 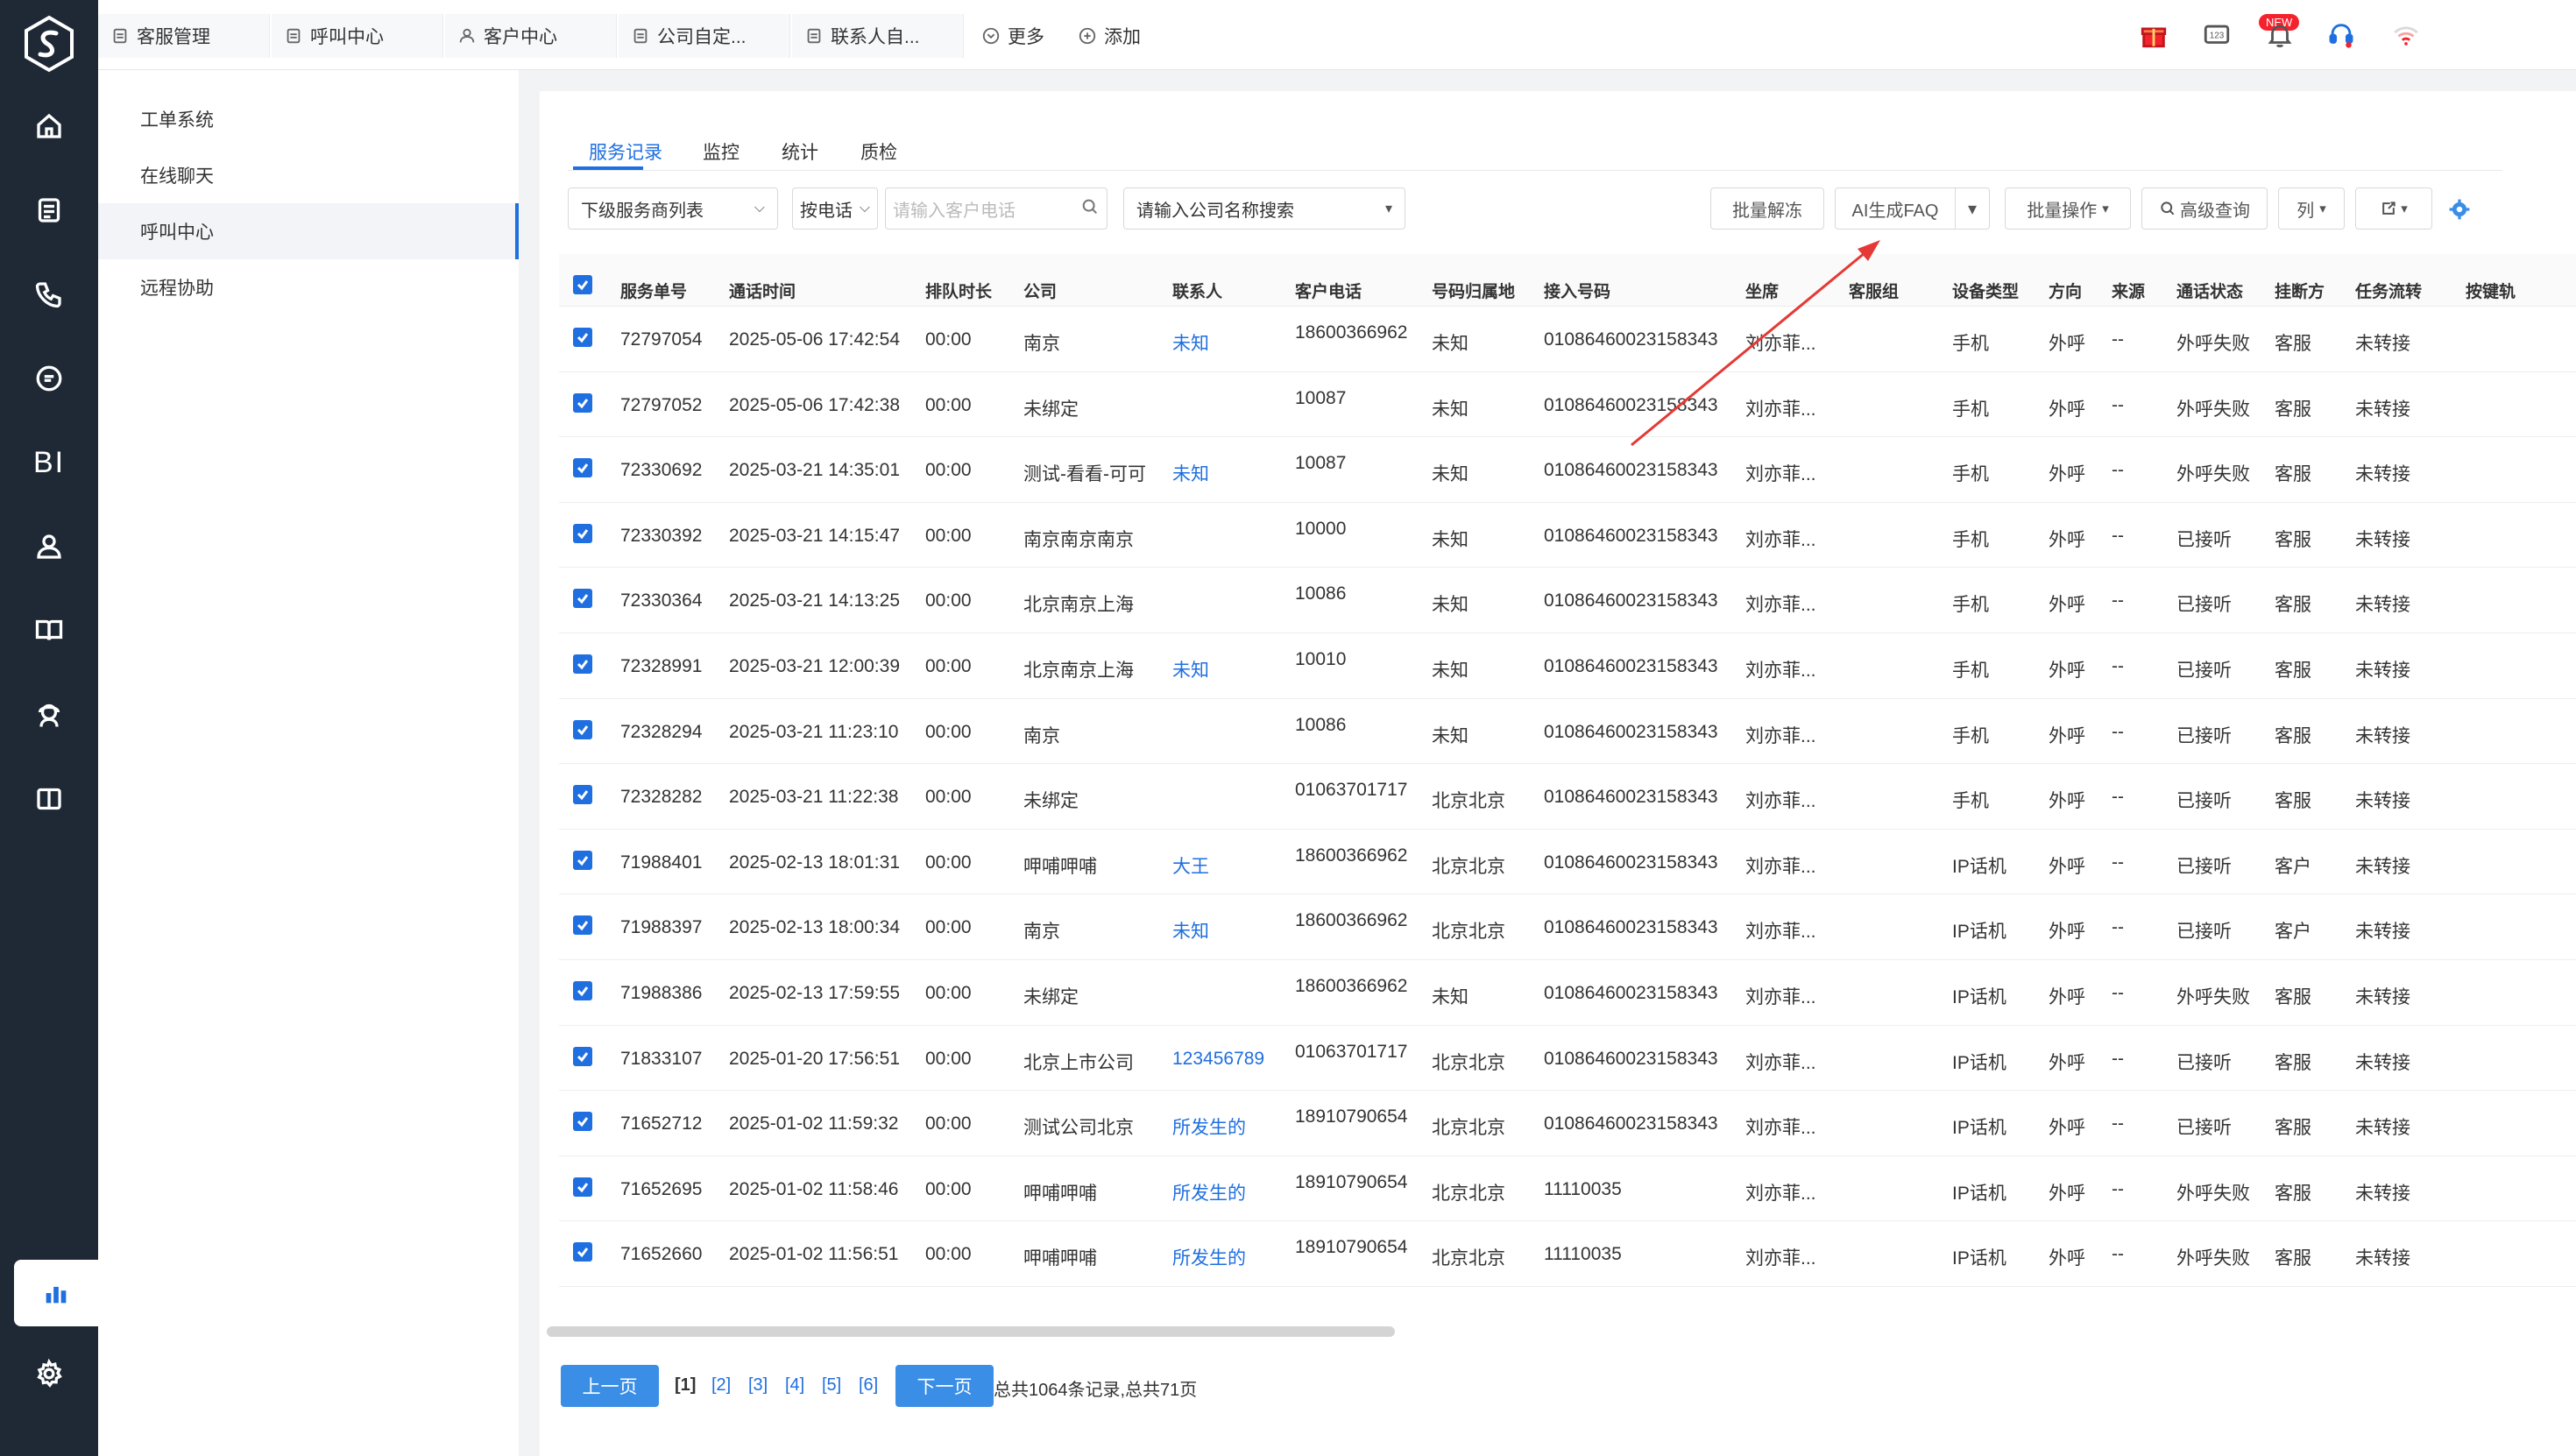 What do you see at coordinates (1895, 208) in the screenshot?
I see `ai-faq-button: AI生成FAQ` at bounding box center [1895, 208].